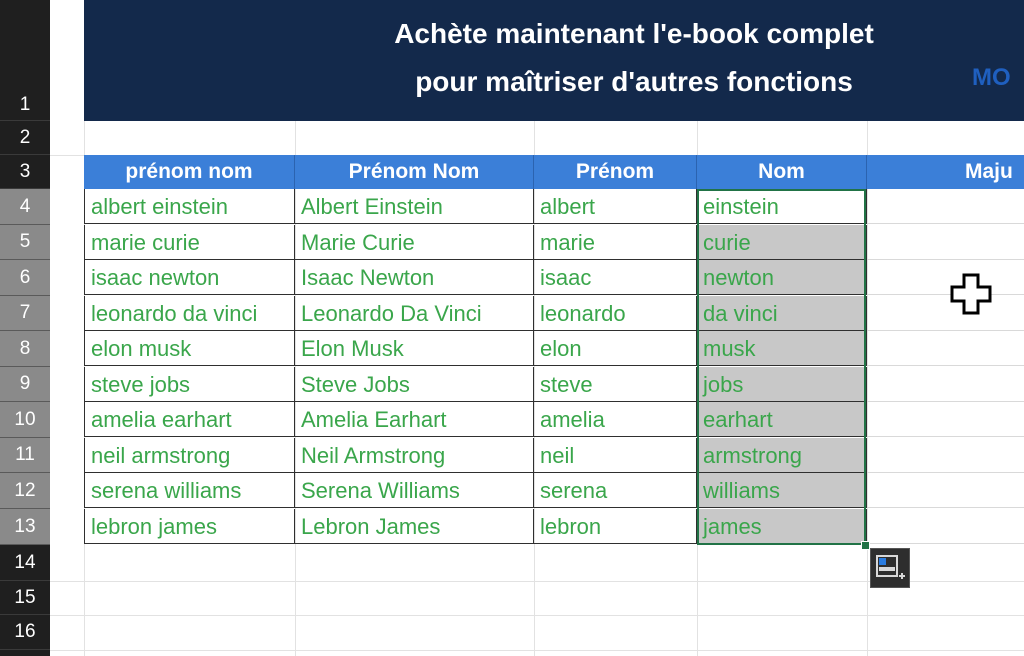 This screenshot has width=1024, height=656. I want to click on table-cell: neil armstrong, so click(189, 455).